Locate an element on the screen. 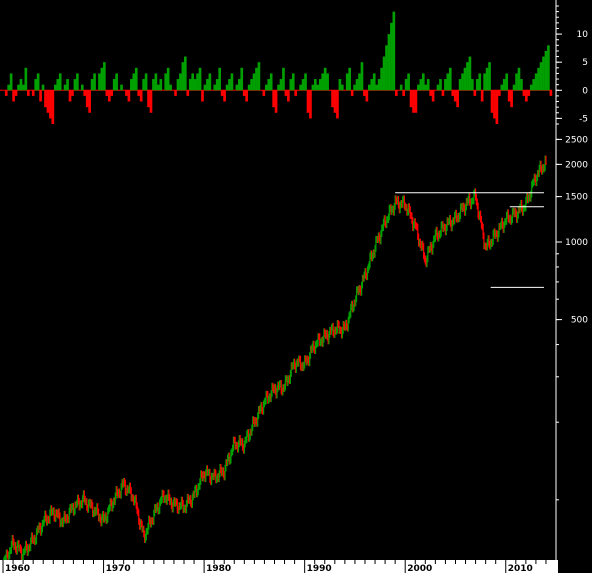 The image size is (592, 573). momentum-tick-label: 0 is located at coordinates (585, 91).